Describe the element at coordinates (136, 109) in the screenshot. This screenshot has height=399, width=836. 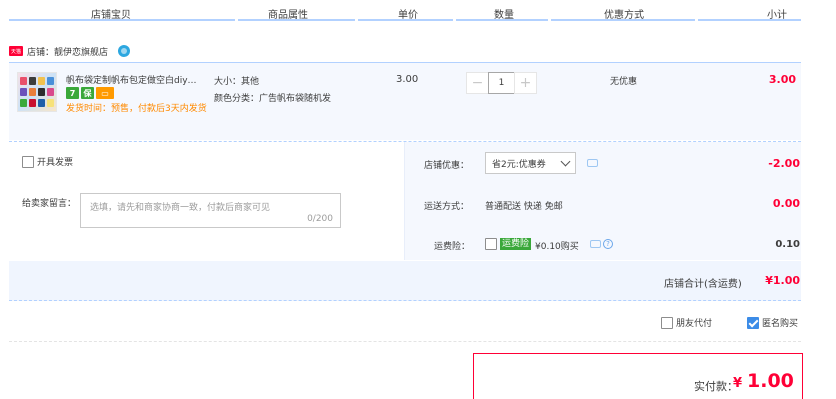
I see `shipping-time-note: 发货时间：预售，付款后3天内发货` at that location.